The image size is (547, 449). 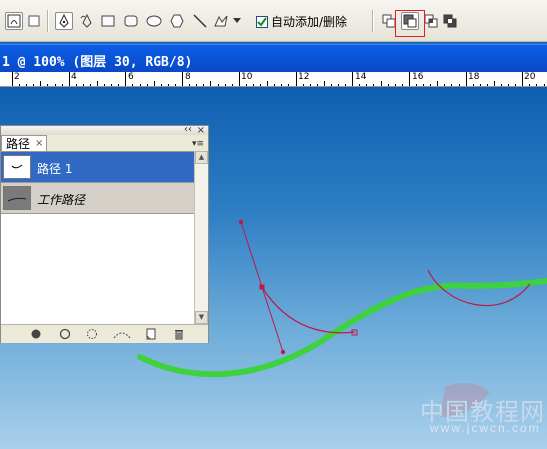 I want to click on paths-mode-icon, so click(x=14, y=21).